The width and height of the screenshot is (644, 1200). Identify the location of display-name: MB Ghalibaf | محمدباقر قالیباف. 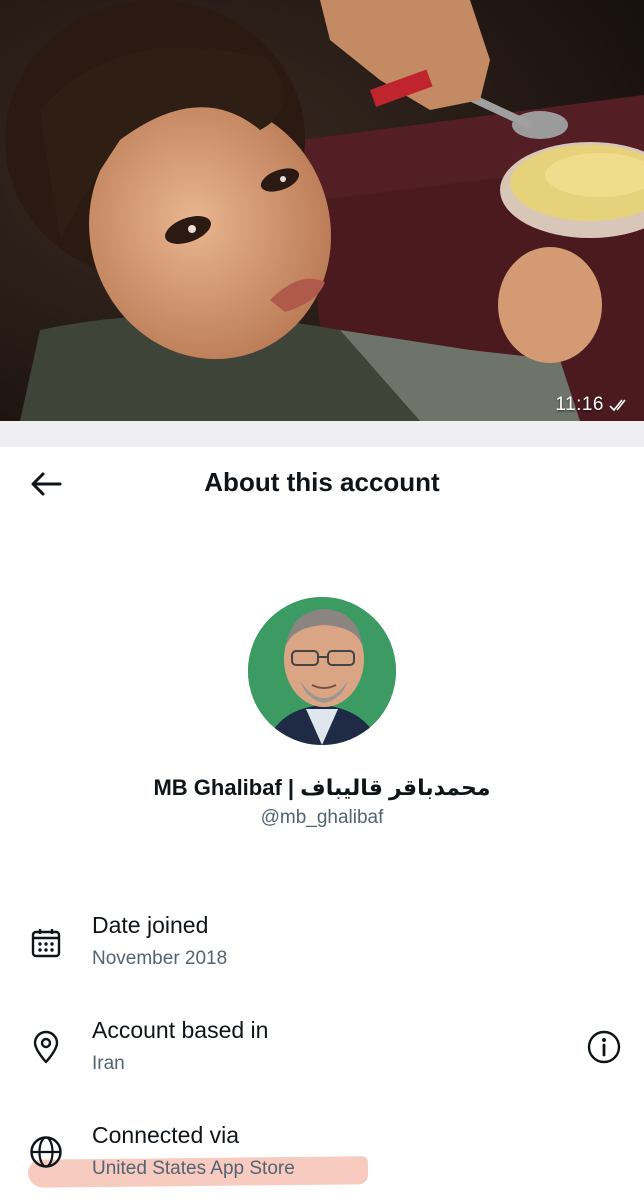
(322, 787).